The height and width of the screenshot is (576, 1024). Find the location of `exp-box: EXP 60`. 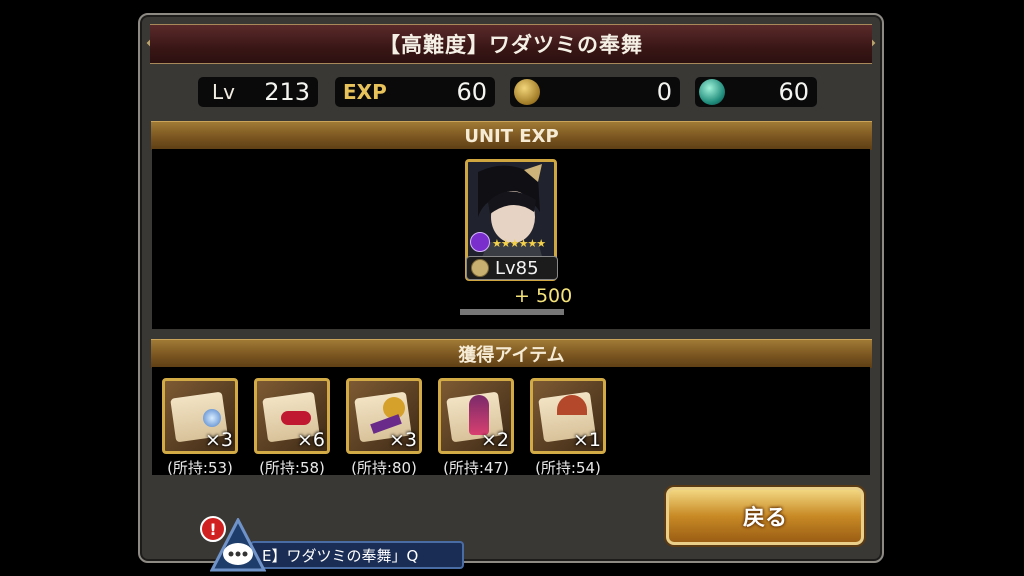

exp-box: EXP 60 is located at coordinates (415, 92).